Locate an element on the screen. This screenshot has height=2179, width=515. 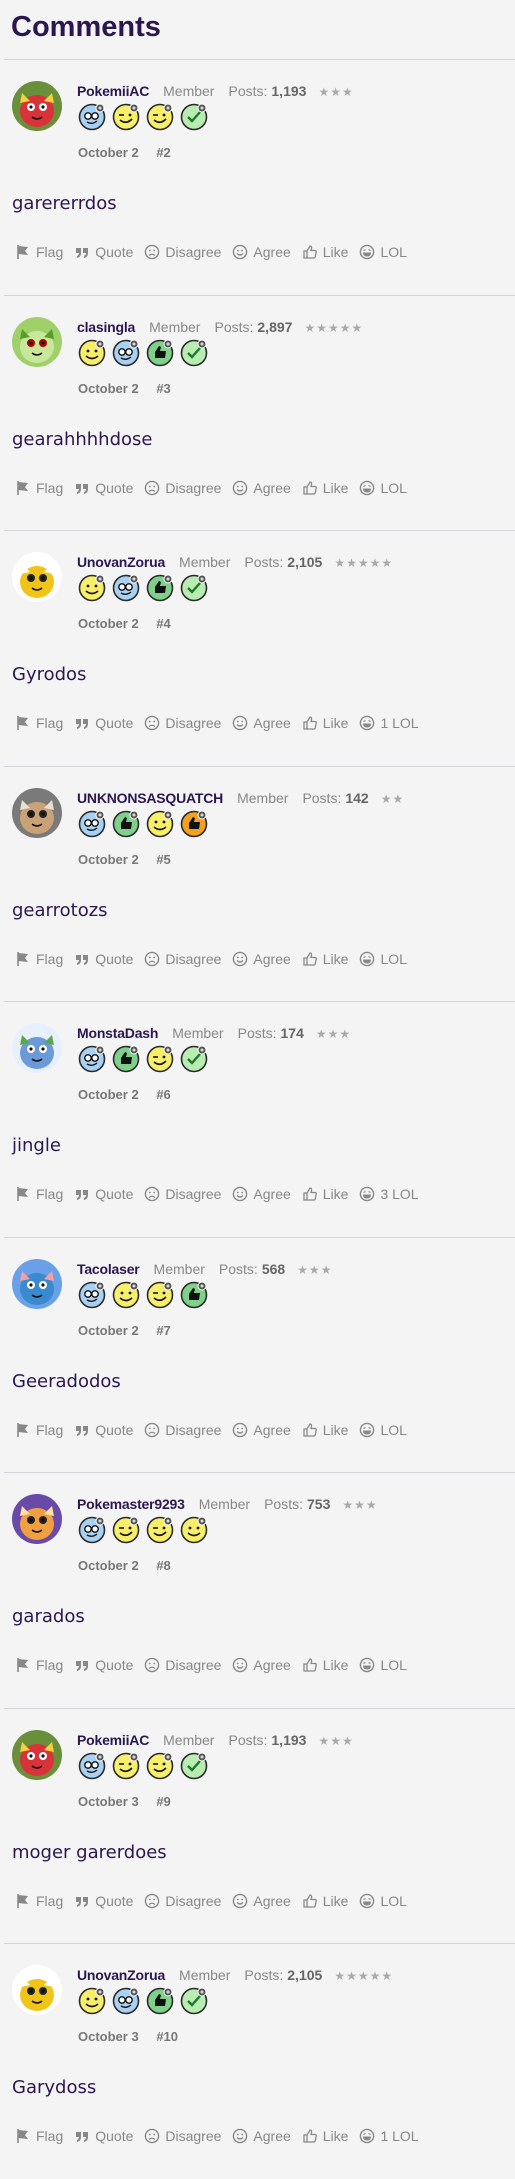
orange-thumb-badge is located at coordinates (194, 824).